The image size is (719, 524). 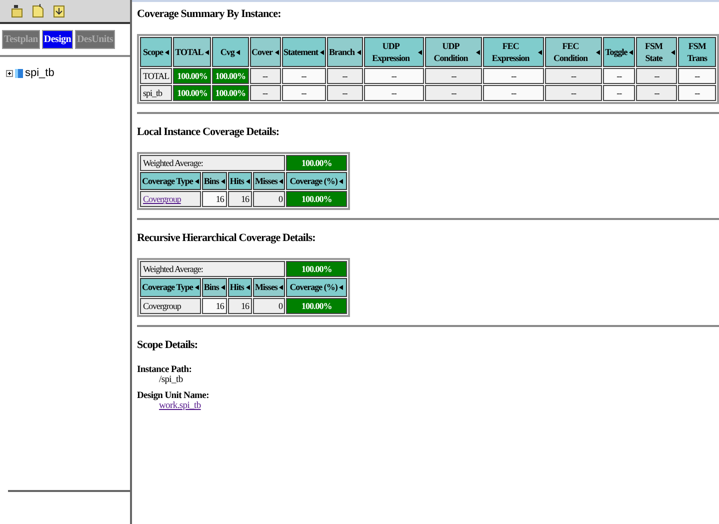 What do you see at coordinates (38, 11) in the screenshot?
I see `document-icon` at bounding box center [38, 11].